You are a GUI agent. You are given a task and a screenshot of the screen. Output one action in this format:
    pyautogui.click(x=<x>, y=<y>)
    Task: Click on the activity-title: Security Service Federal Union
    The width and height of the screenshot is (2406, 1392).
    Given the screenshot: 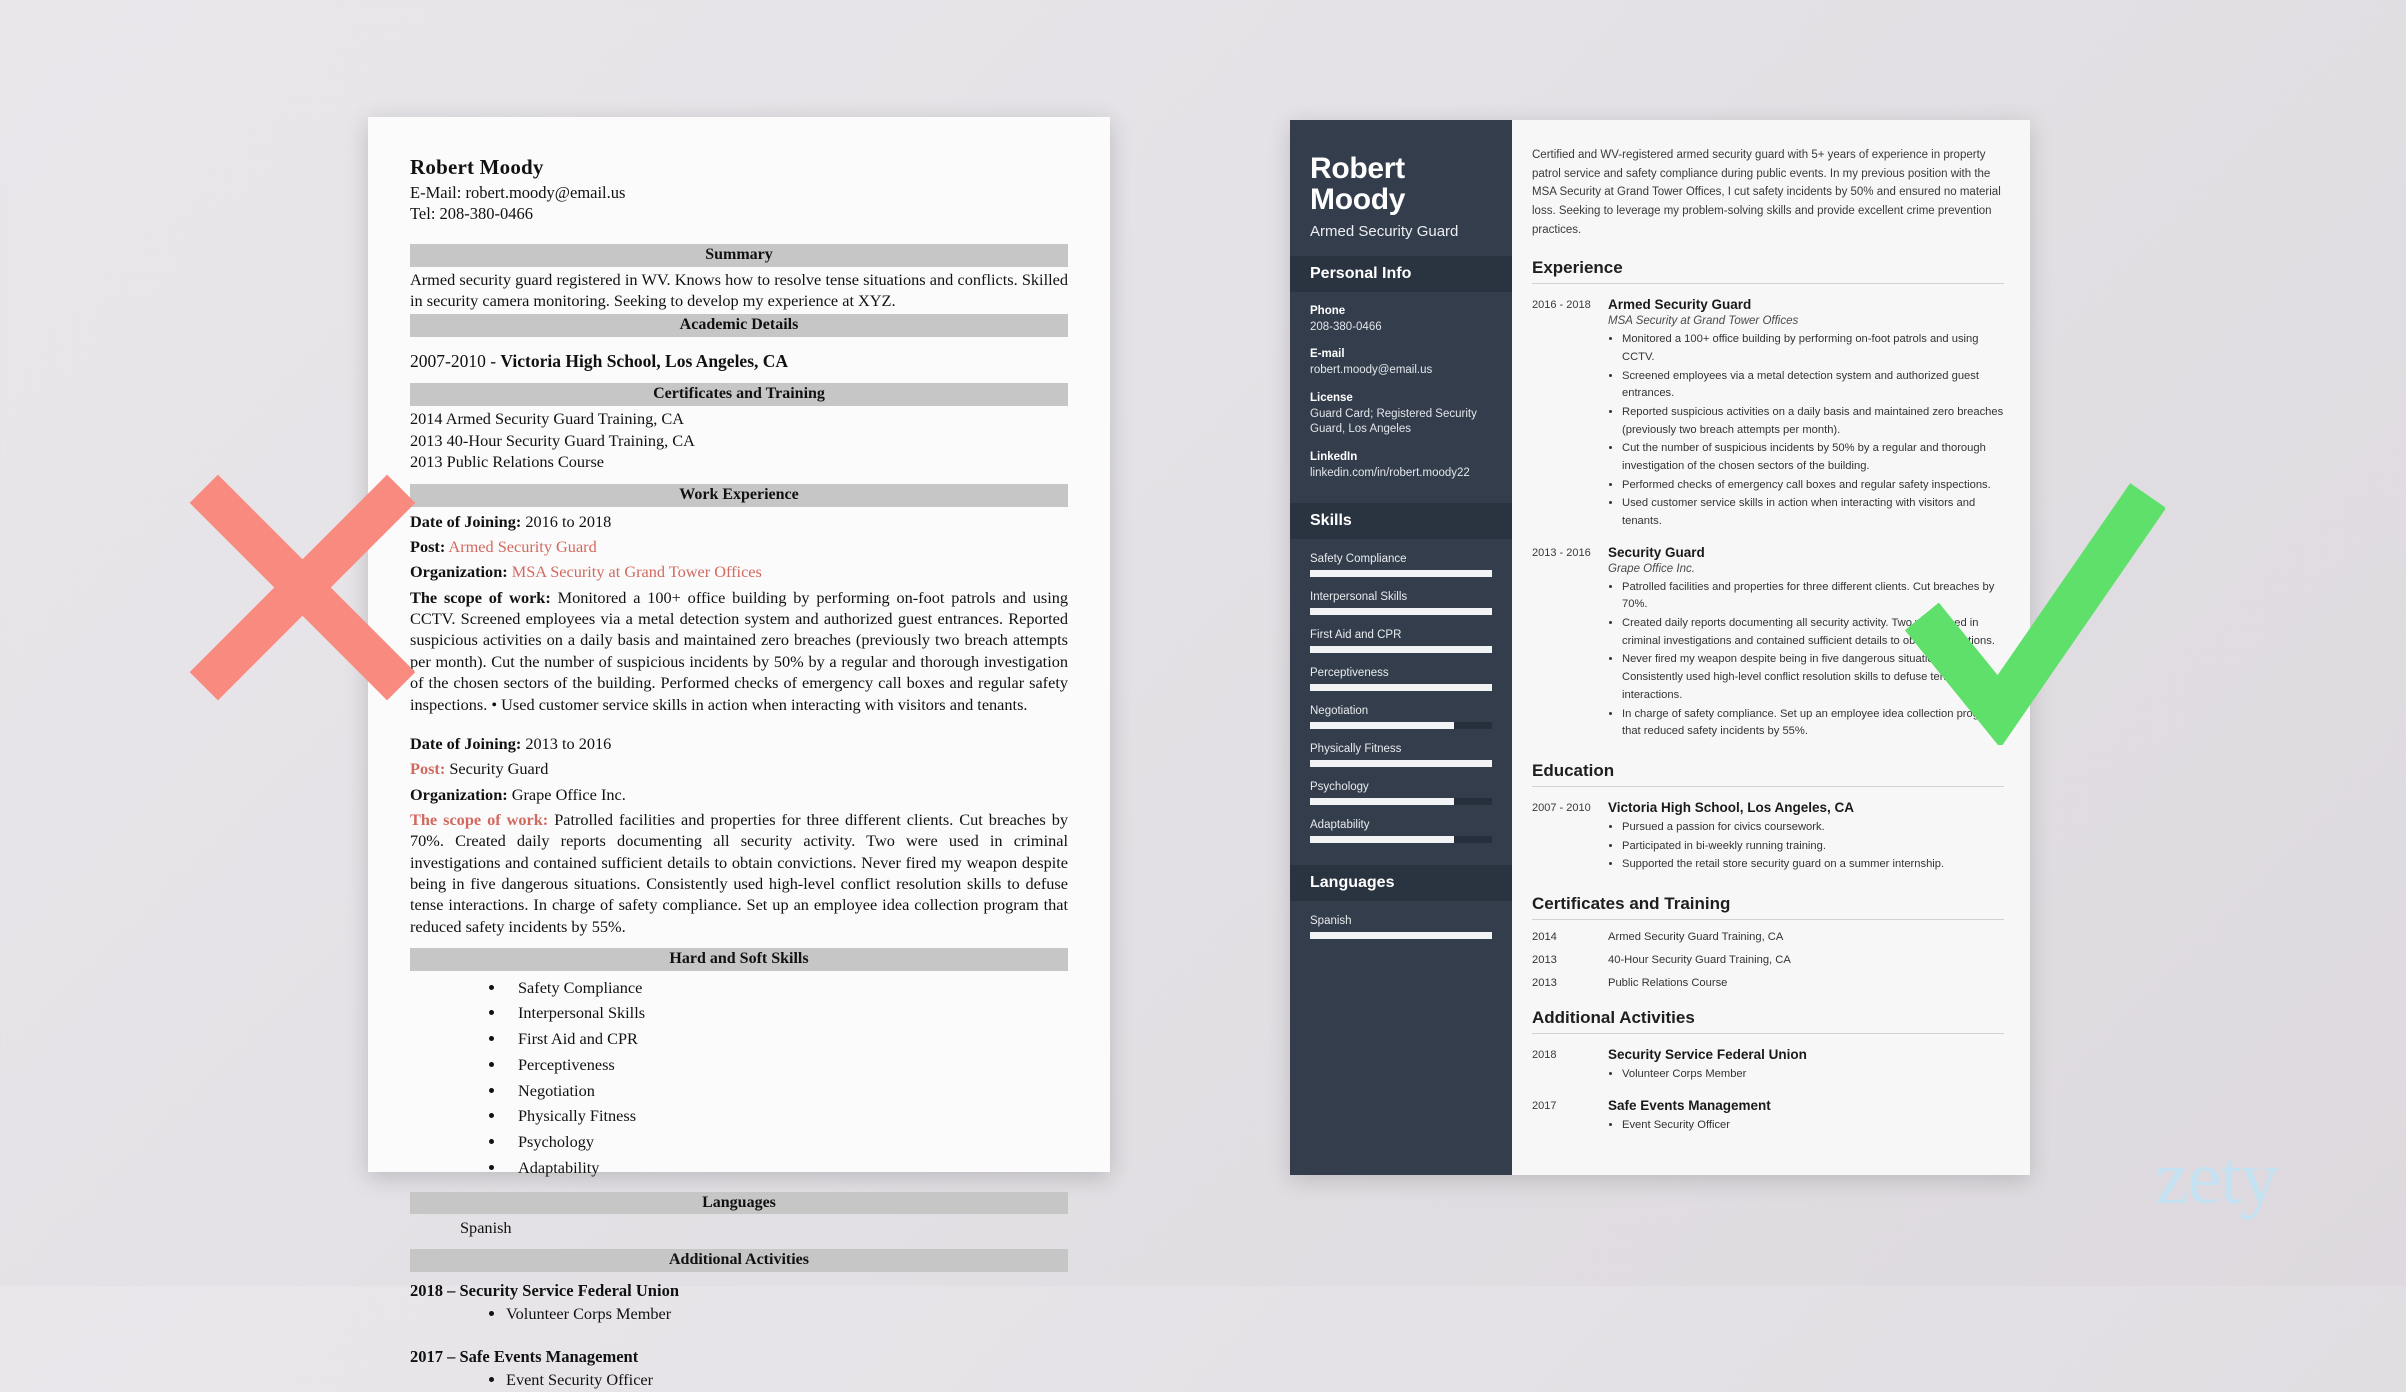 What is the action you would take?
    pyautogui.click(x=1707, y=1054)
    